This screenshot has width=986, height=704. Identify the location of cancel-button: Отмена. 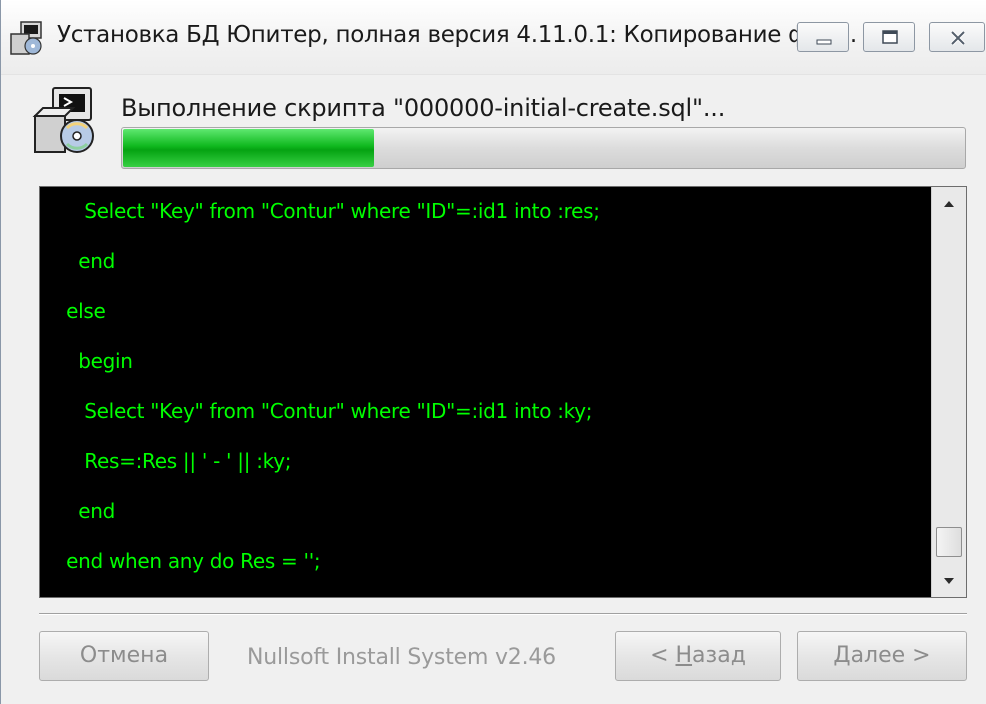
(124, 656).